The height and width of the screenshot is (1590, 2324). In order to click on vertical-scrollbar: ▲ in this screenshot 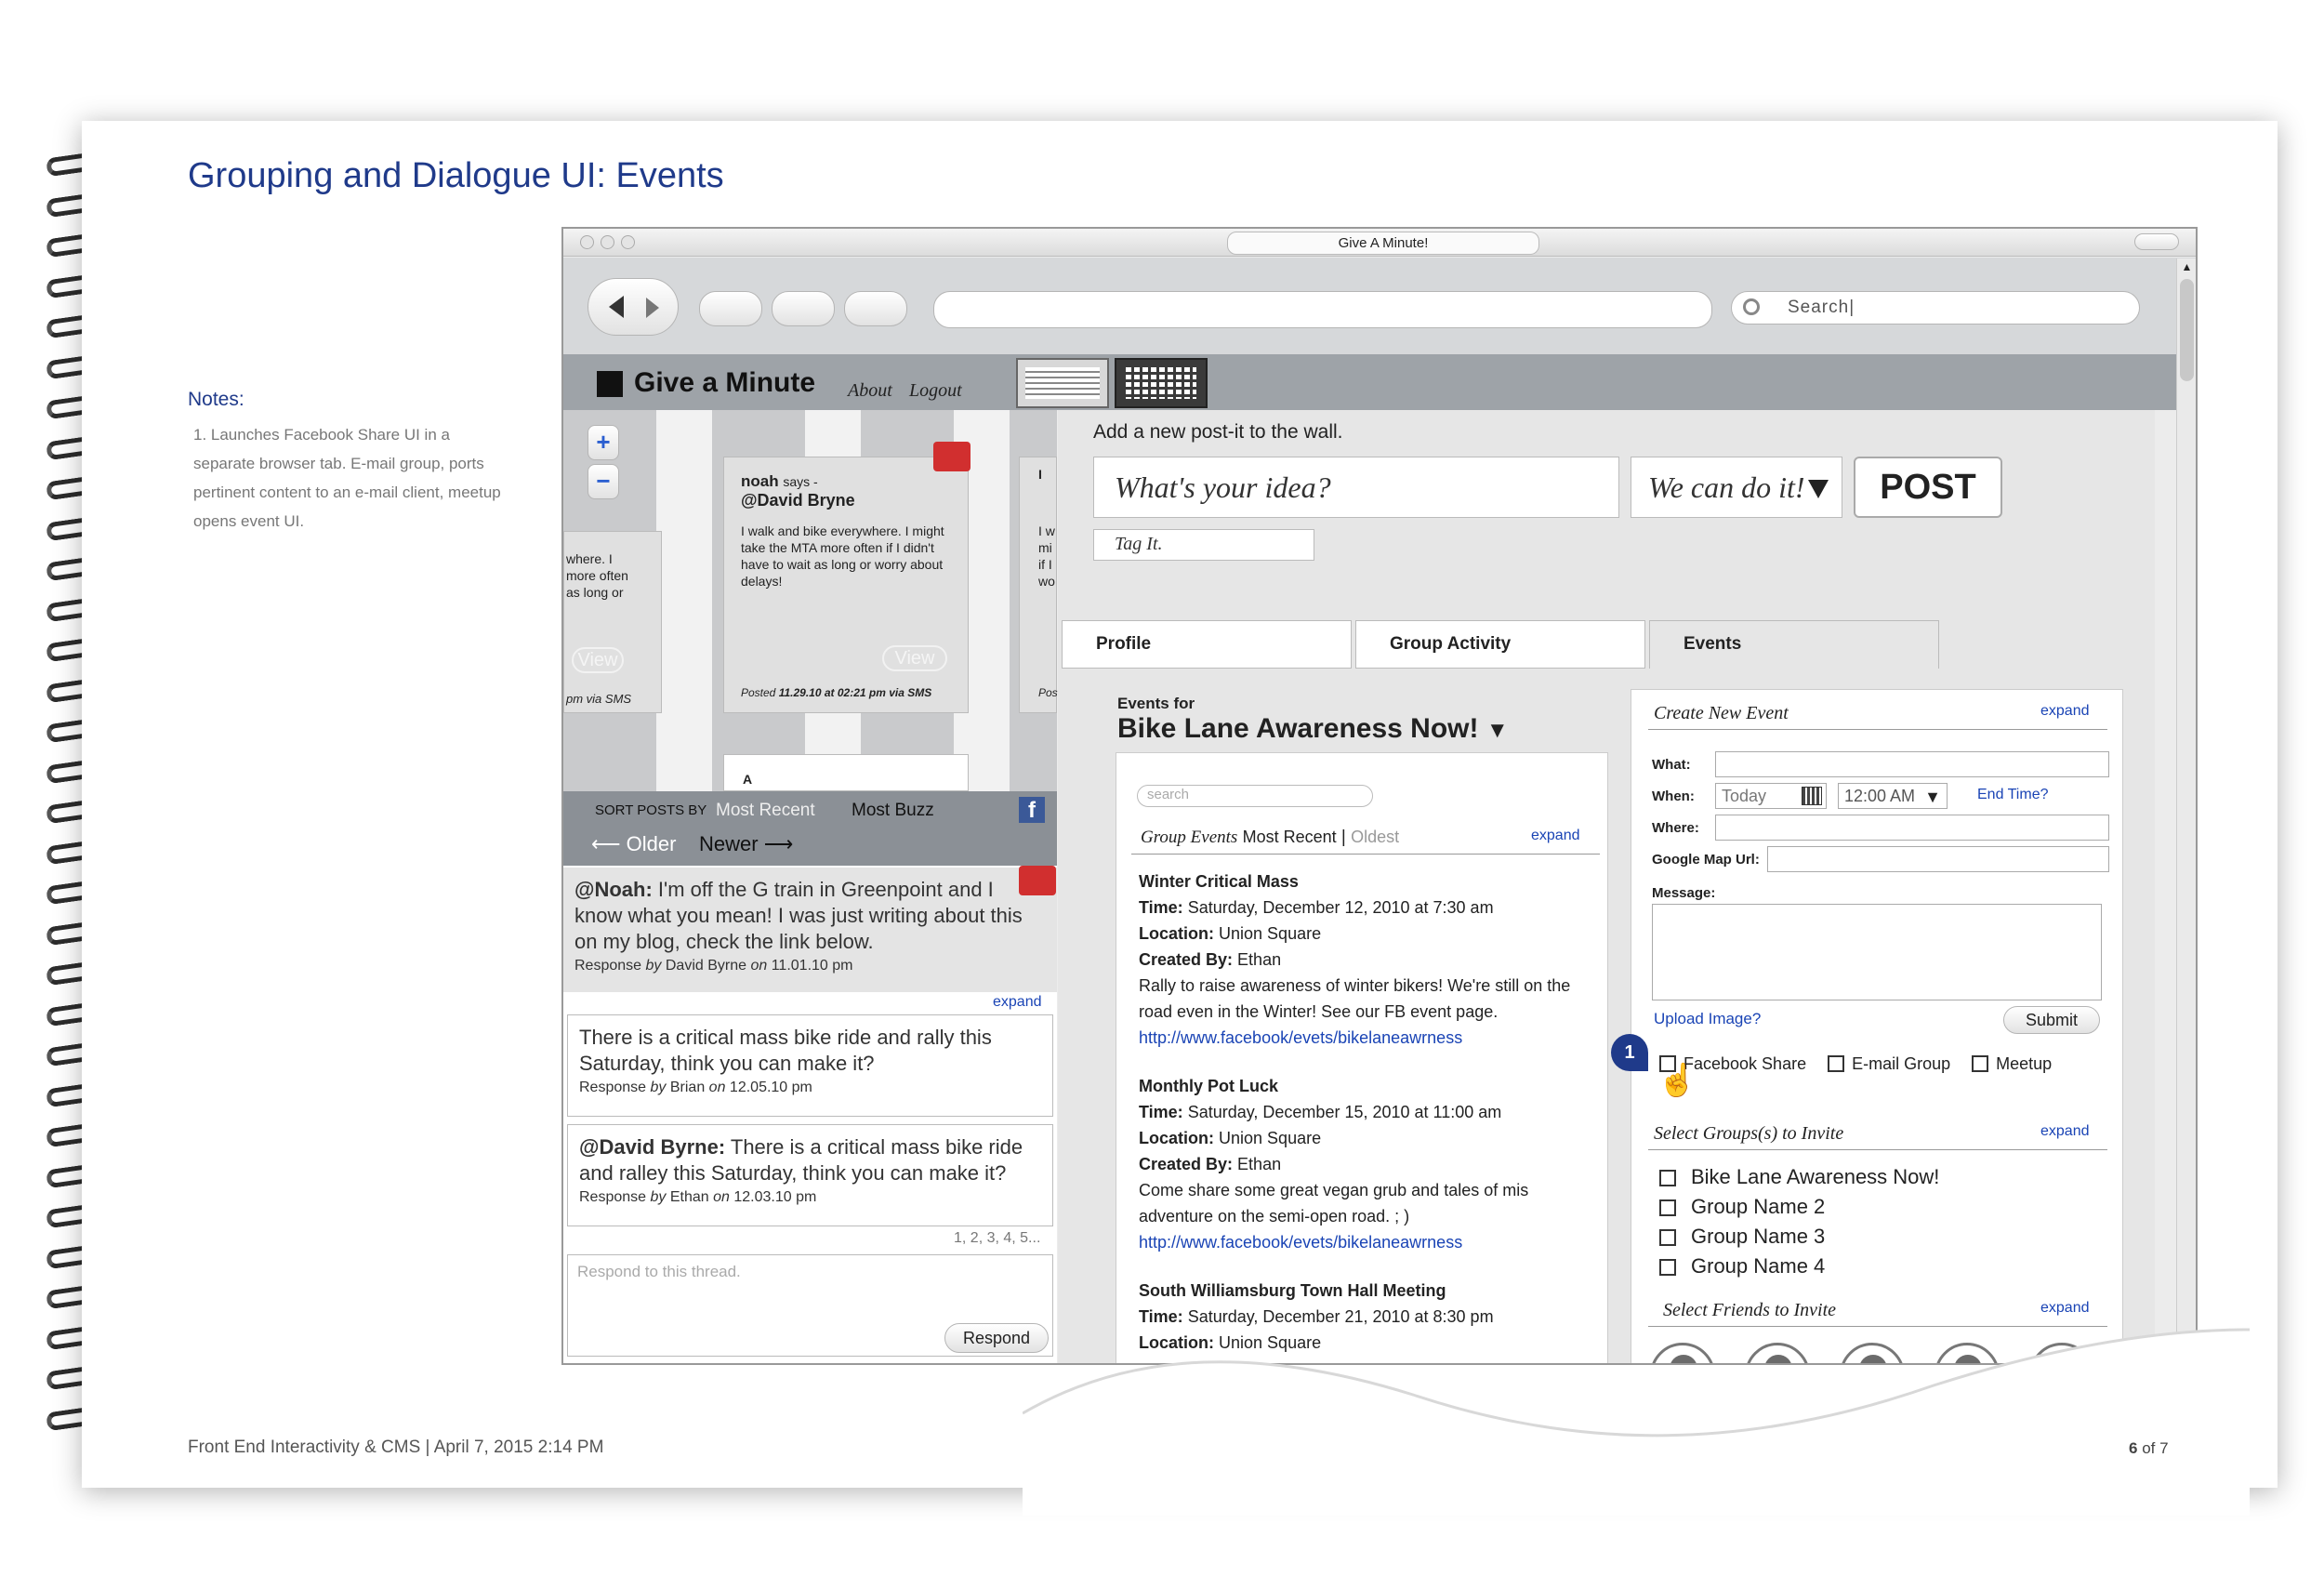, I will do `click(2186, 810)`.